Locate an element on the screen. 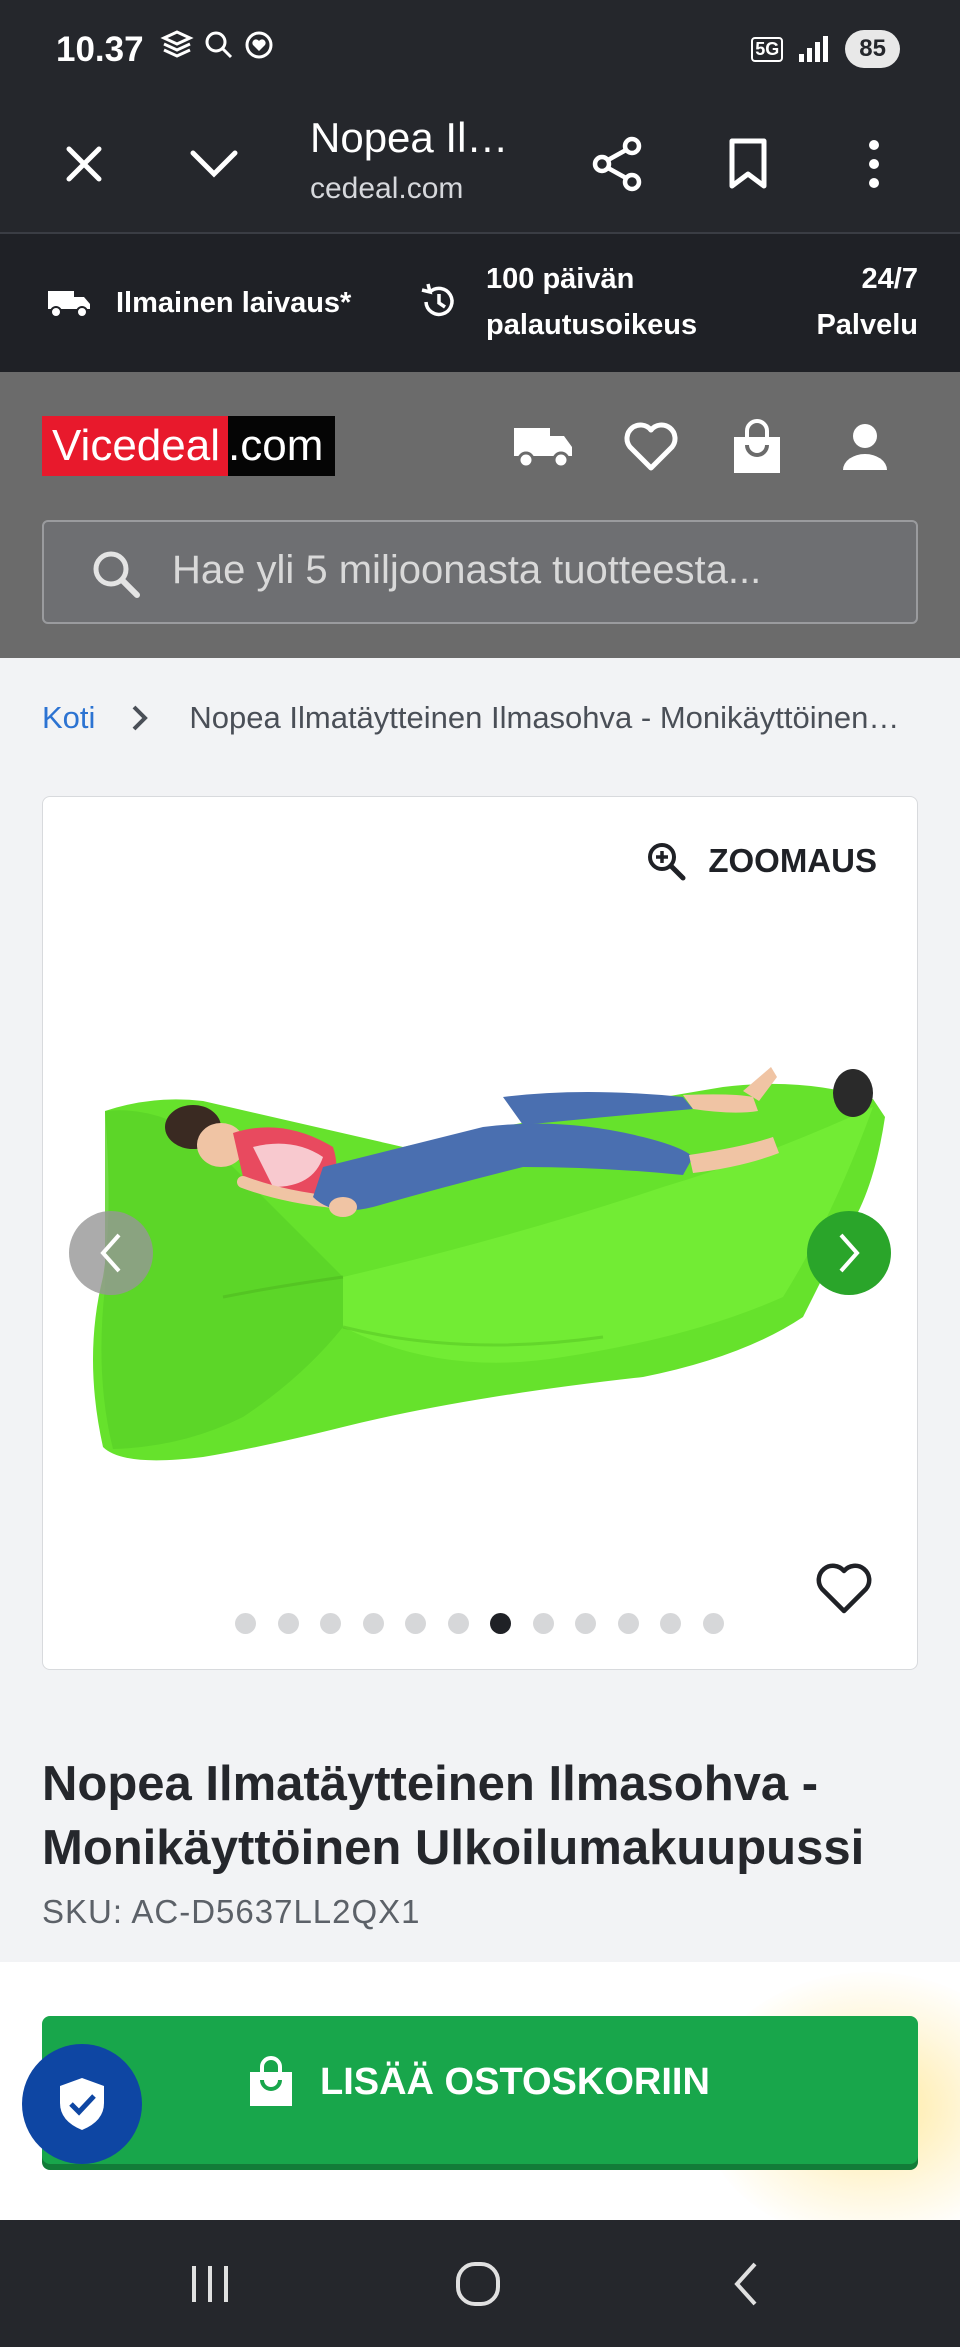  logo-part-black: .com is located at coordinates (282, 446).